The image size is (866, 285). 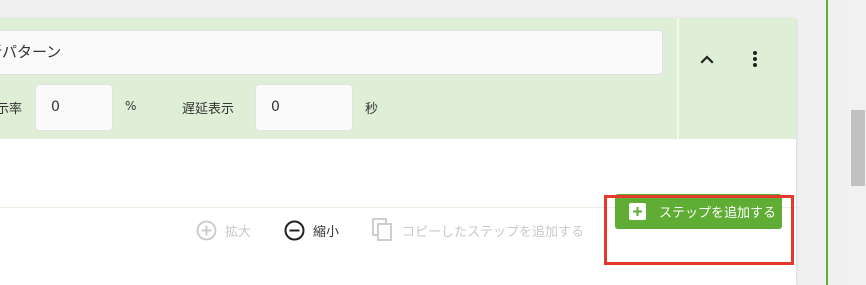 I want to click on add-copied-step-button: コピーしたステップを追加する, so click(x=478, y=230).